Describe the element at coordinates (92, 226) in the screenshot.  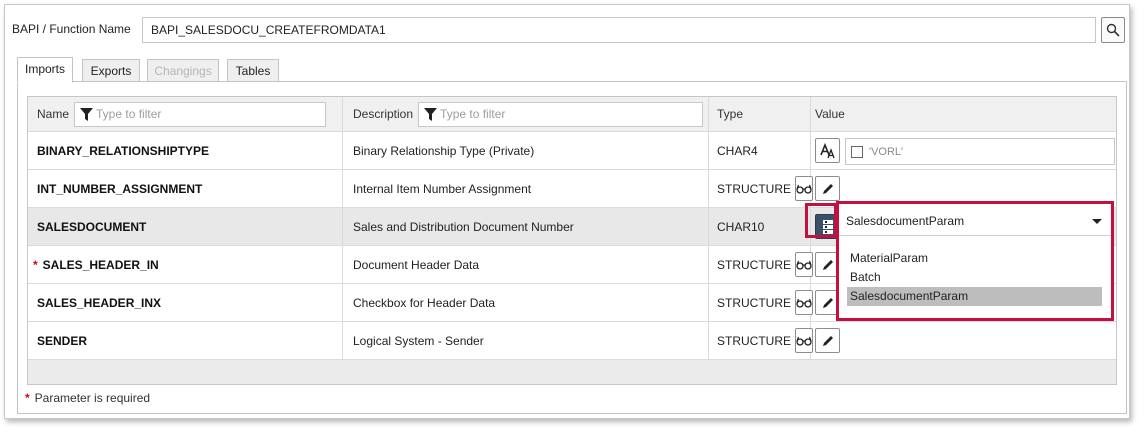
I see `param-name: SALESDOCUMENT` at that location.